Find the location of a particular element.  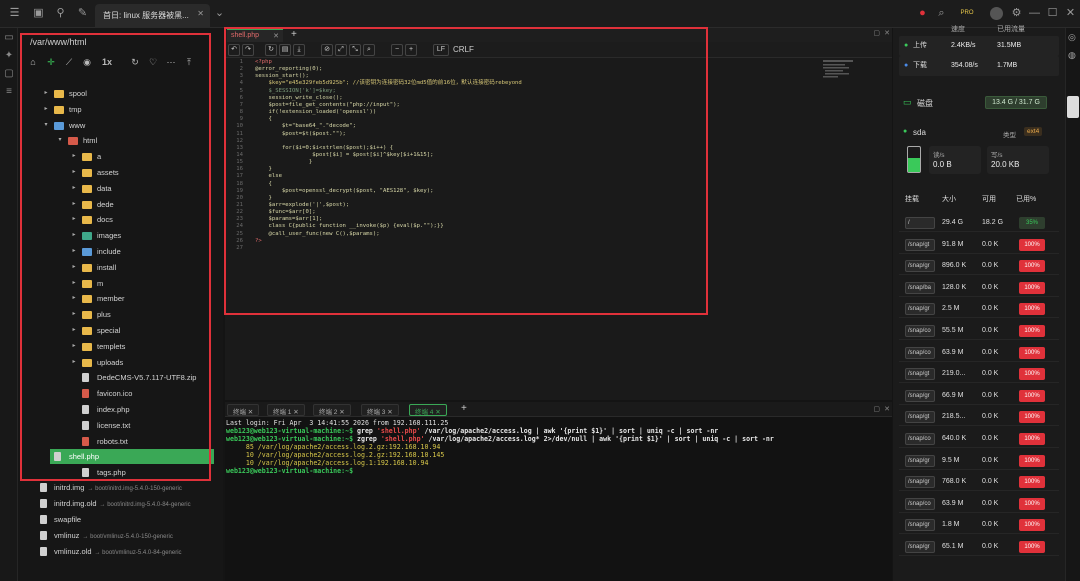

globe-icon: ◍ is located at coordinates (1072, 55).